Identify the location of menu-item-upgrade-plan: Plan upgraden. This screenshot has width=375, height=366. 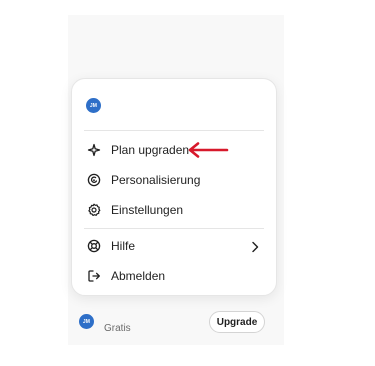
(174, 150).